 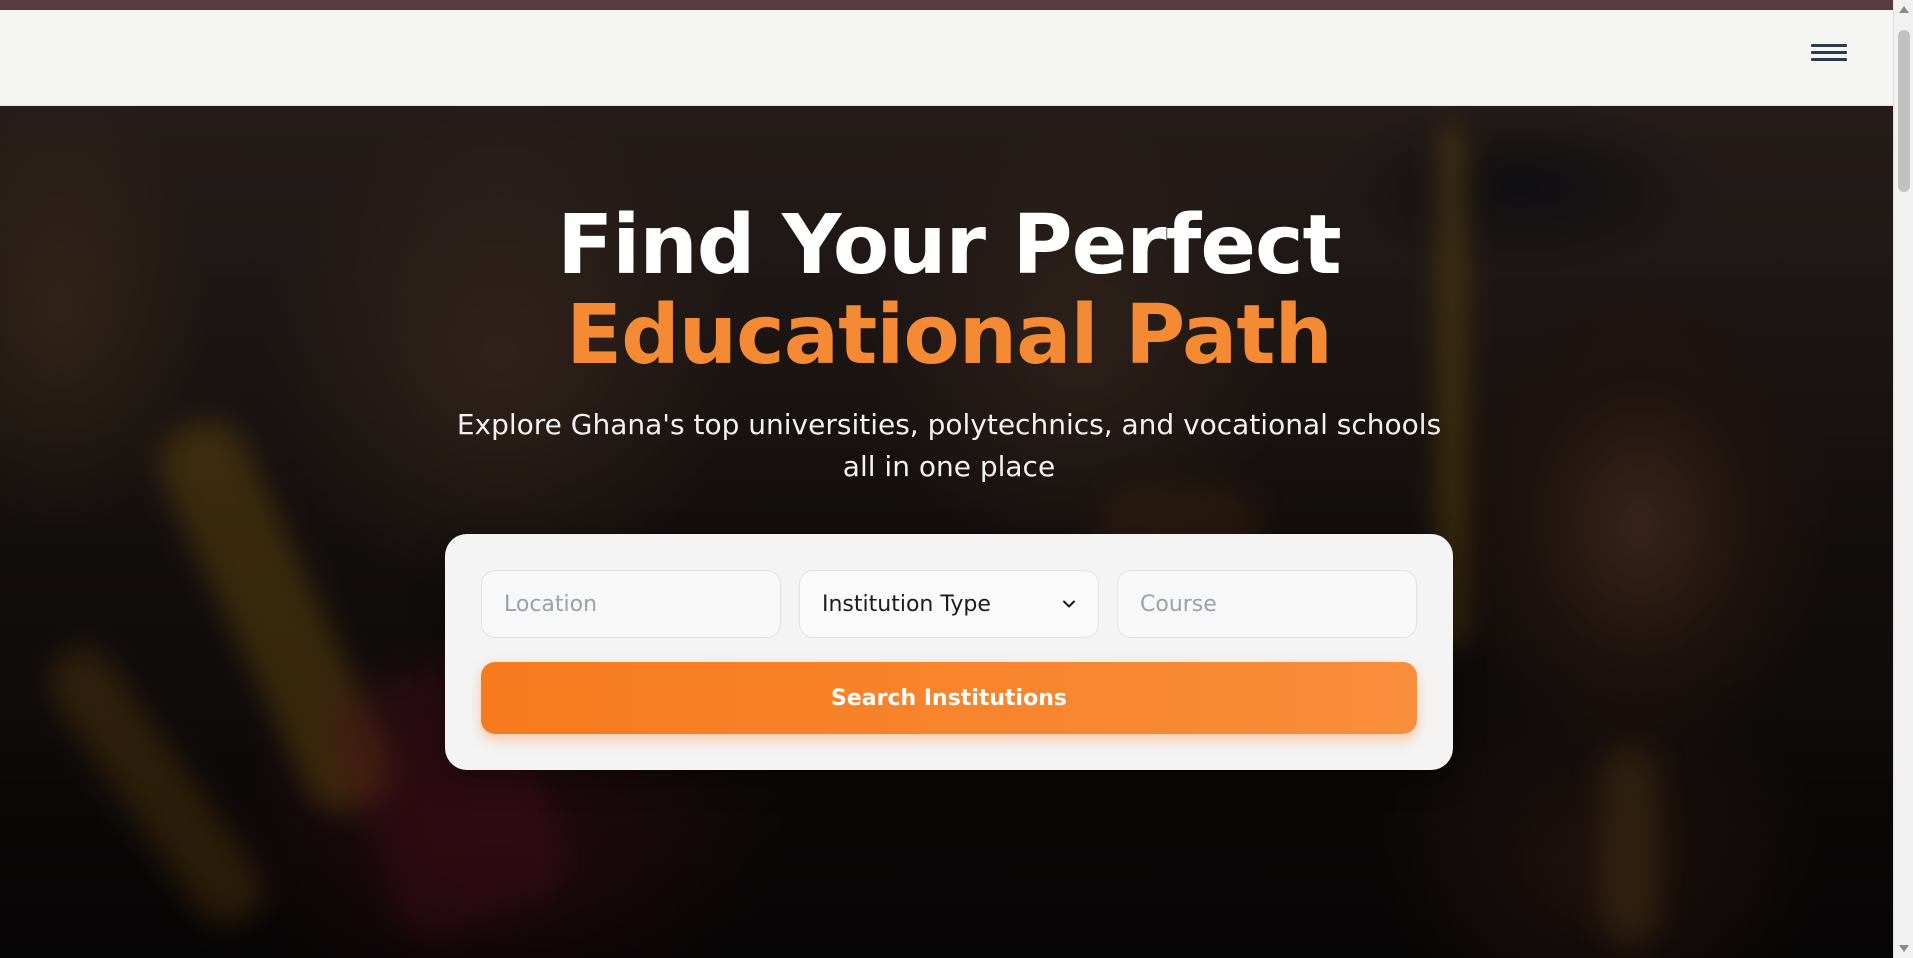 What do you see at coordinates (1904, 111) in the screenshot?
I see `scrollbar-thumb` at bounding box center [1904, 111].